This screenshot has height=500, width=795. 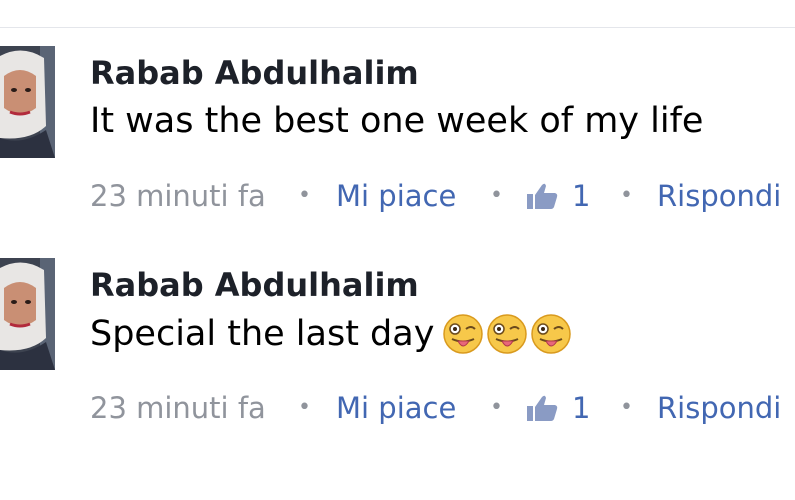 I want to click on comment-text-content: It was the best one week of my life, so click(x=397, y=121).